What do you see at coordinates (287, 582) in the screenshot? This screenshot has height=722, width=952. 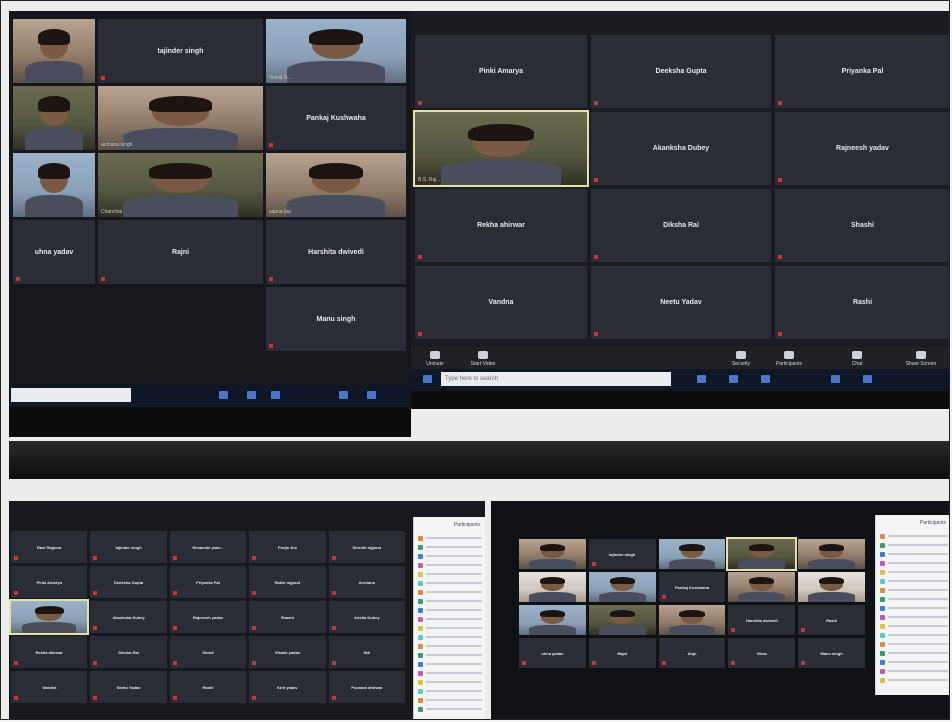 I see `participant-tile: Rakhi rajpoot` at bounding box center [287, 582].